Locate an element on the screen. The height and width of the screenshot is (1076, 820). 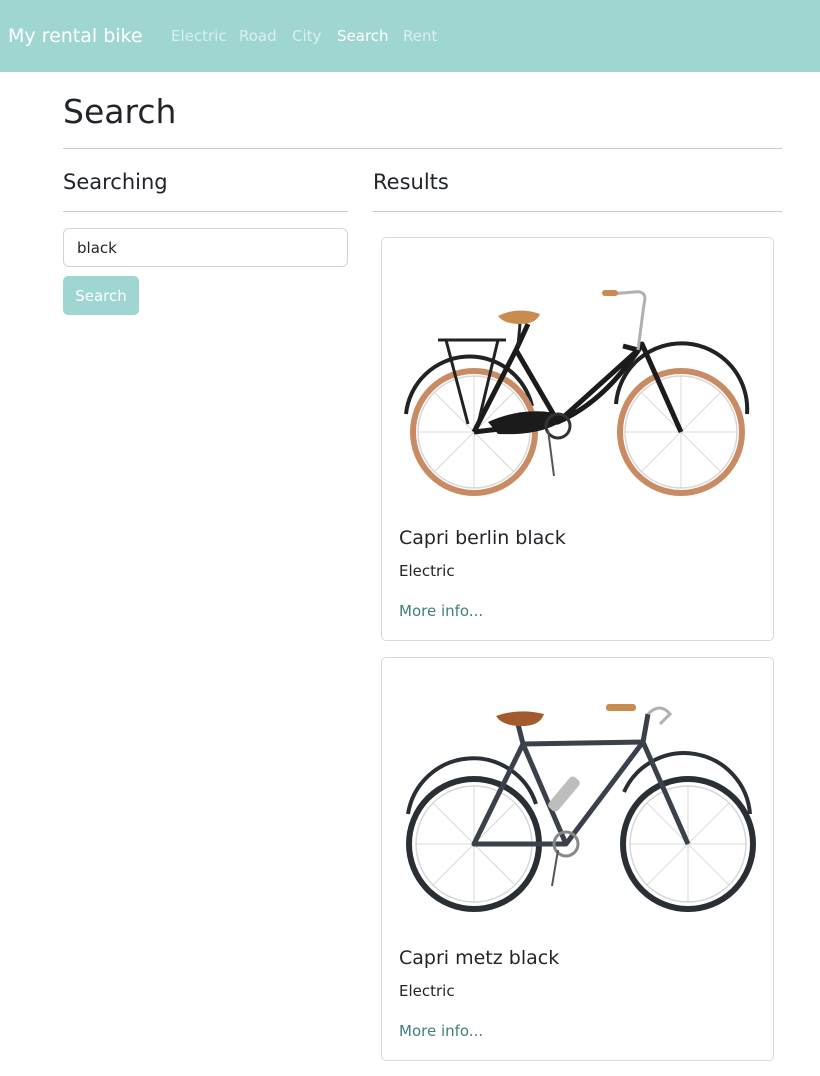
card-title: Capri berlin black is located at coordinates (482, 538).